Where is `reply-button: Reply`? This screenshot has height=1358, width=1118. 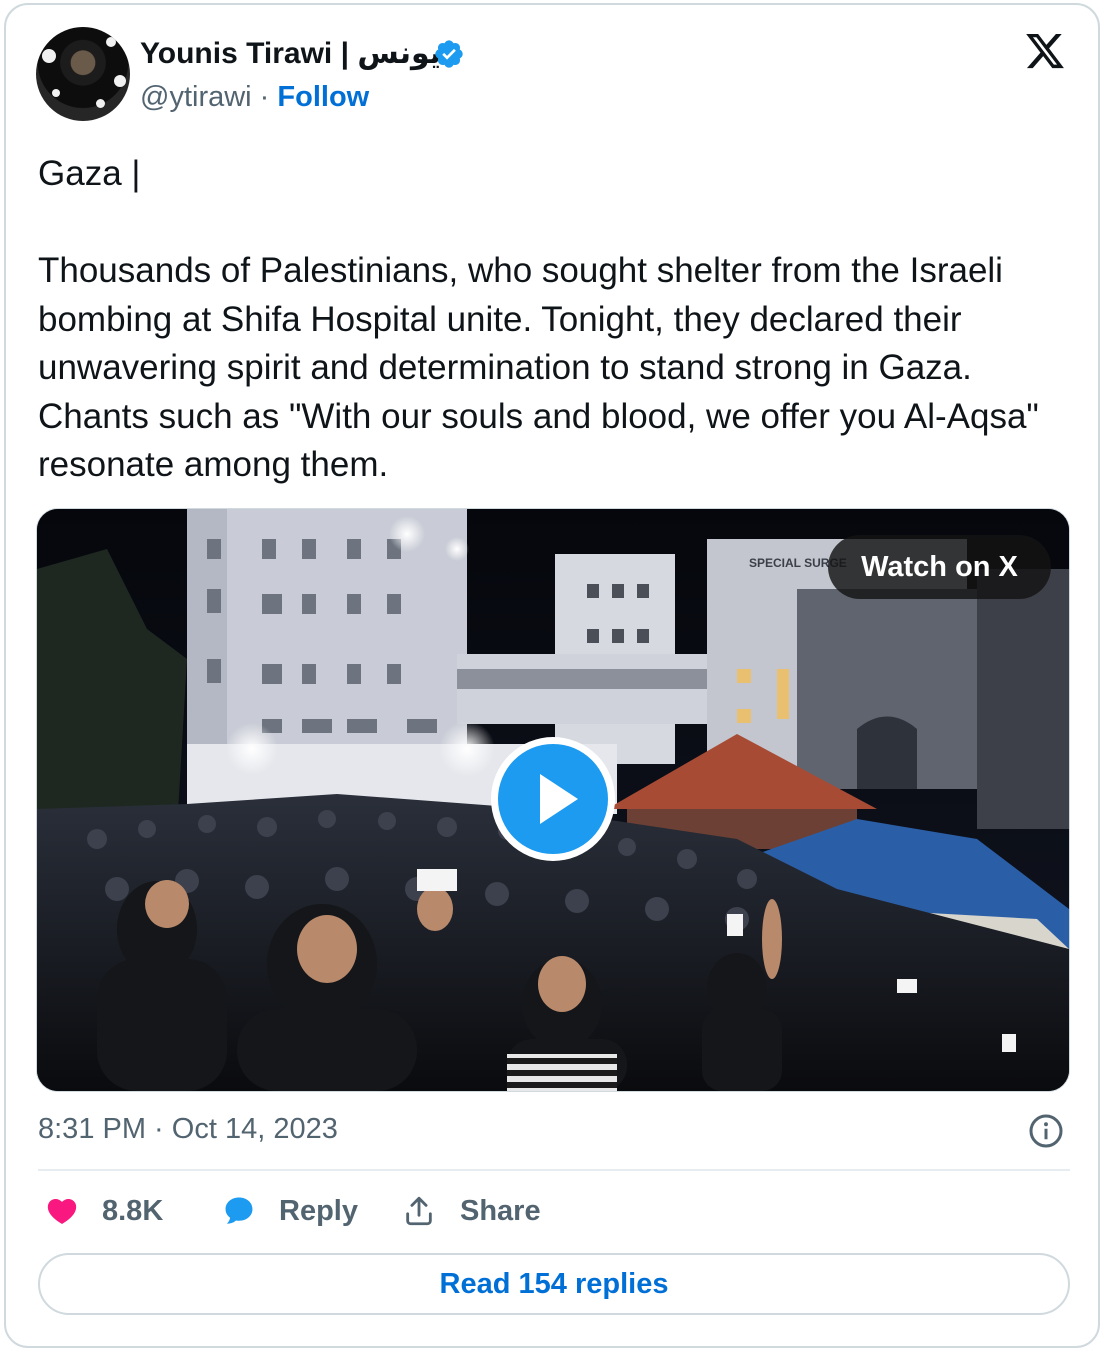
reply-button: Reply is located at coordinates (290, 1212).